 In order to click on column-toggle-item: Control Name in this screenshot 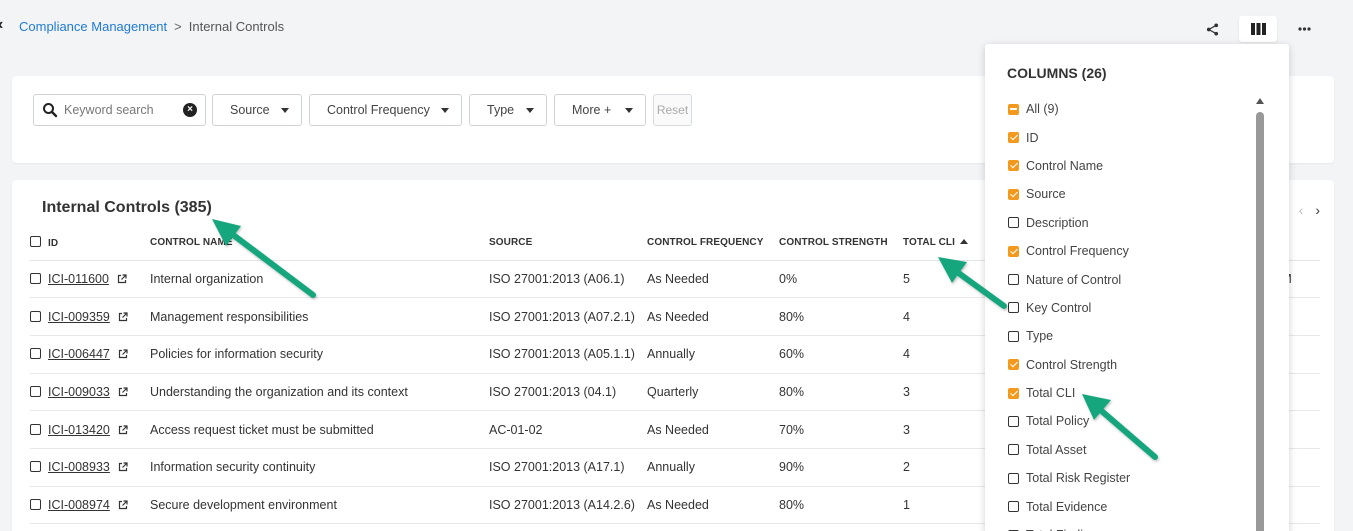, I will do `click(1069, 166)`.